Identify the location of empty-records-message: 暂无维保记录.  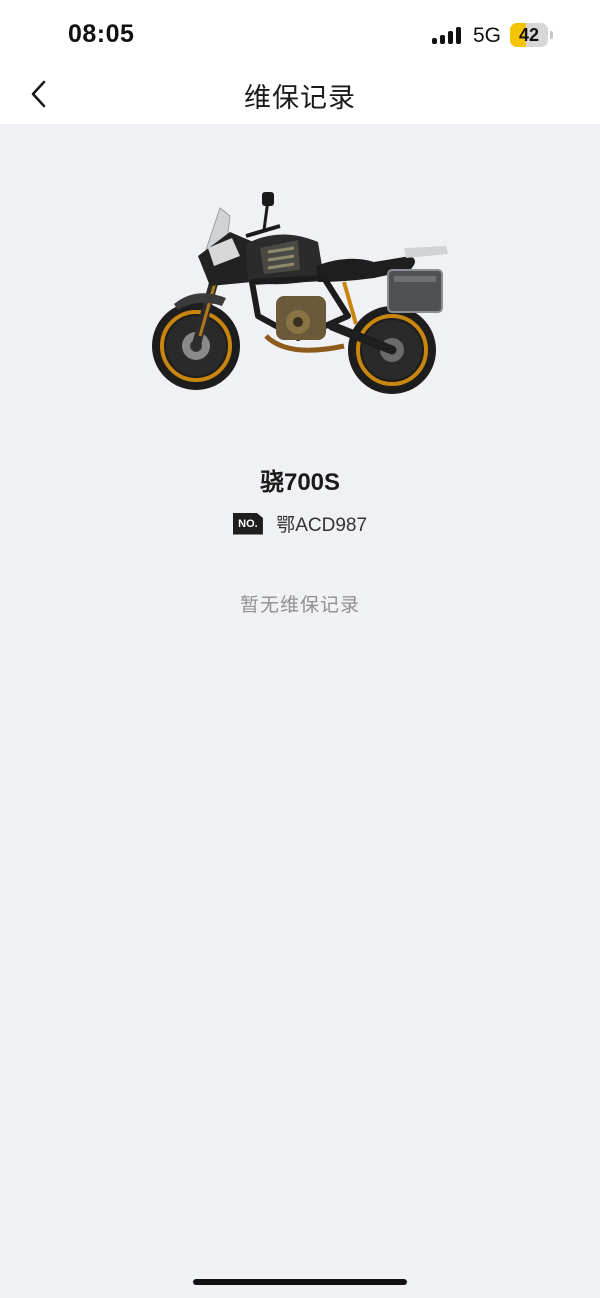
(299, 605).